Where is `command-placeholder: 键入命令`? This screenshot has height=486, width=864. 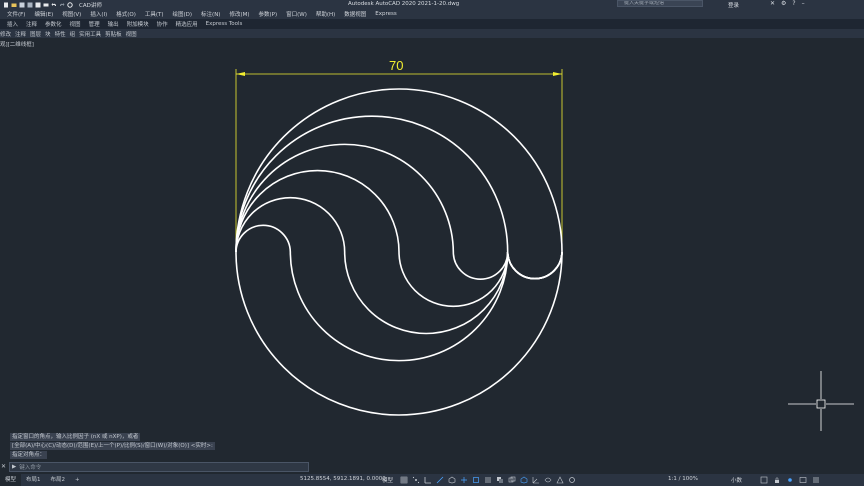 command-placeholder: 键入命令 is located at coordinates (30, 468).